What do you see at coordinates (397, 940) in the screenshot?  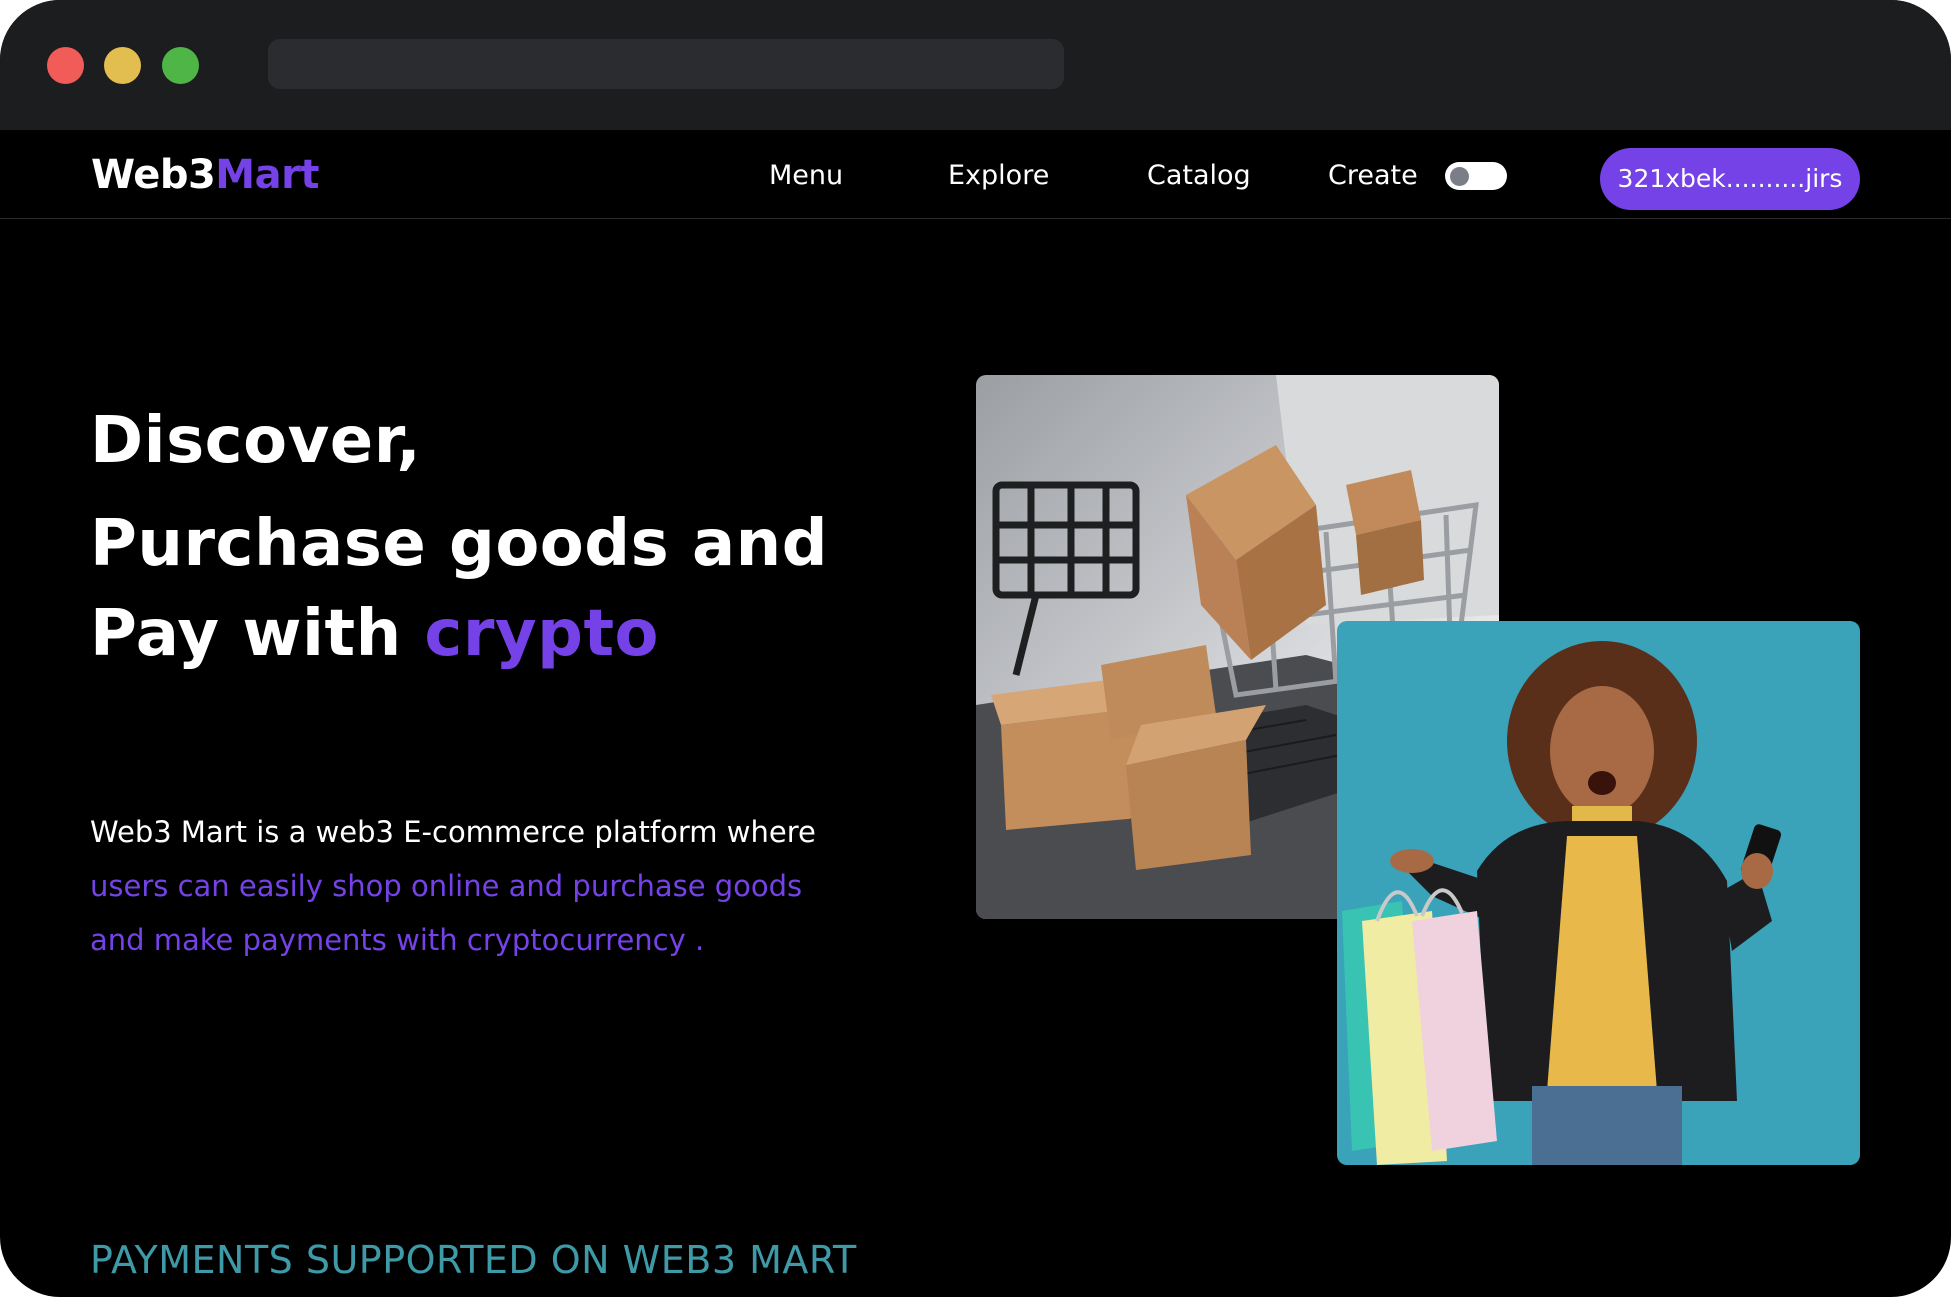 I see `description-line3: and make payments with cryptocurrency .` at bounding box center [397, 940].